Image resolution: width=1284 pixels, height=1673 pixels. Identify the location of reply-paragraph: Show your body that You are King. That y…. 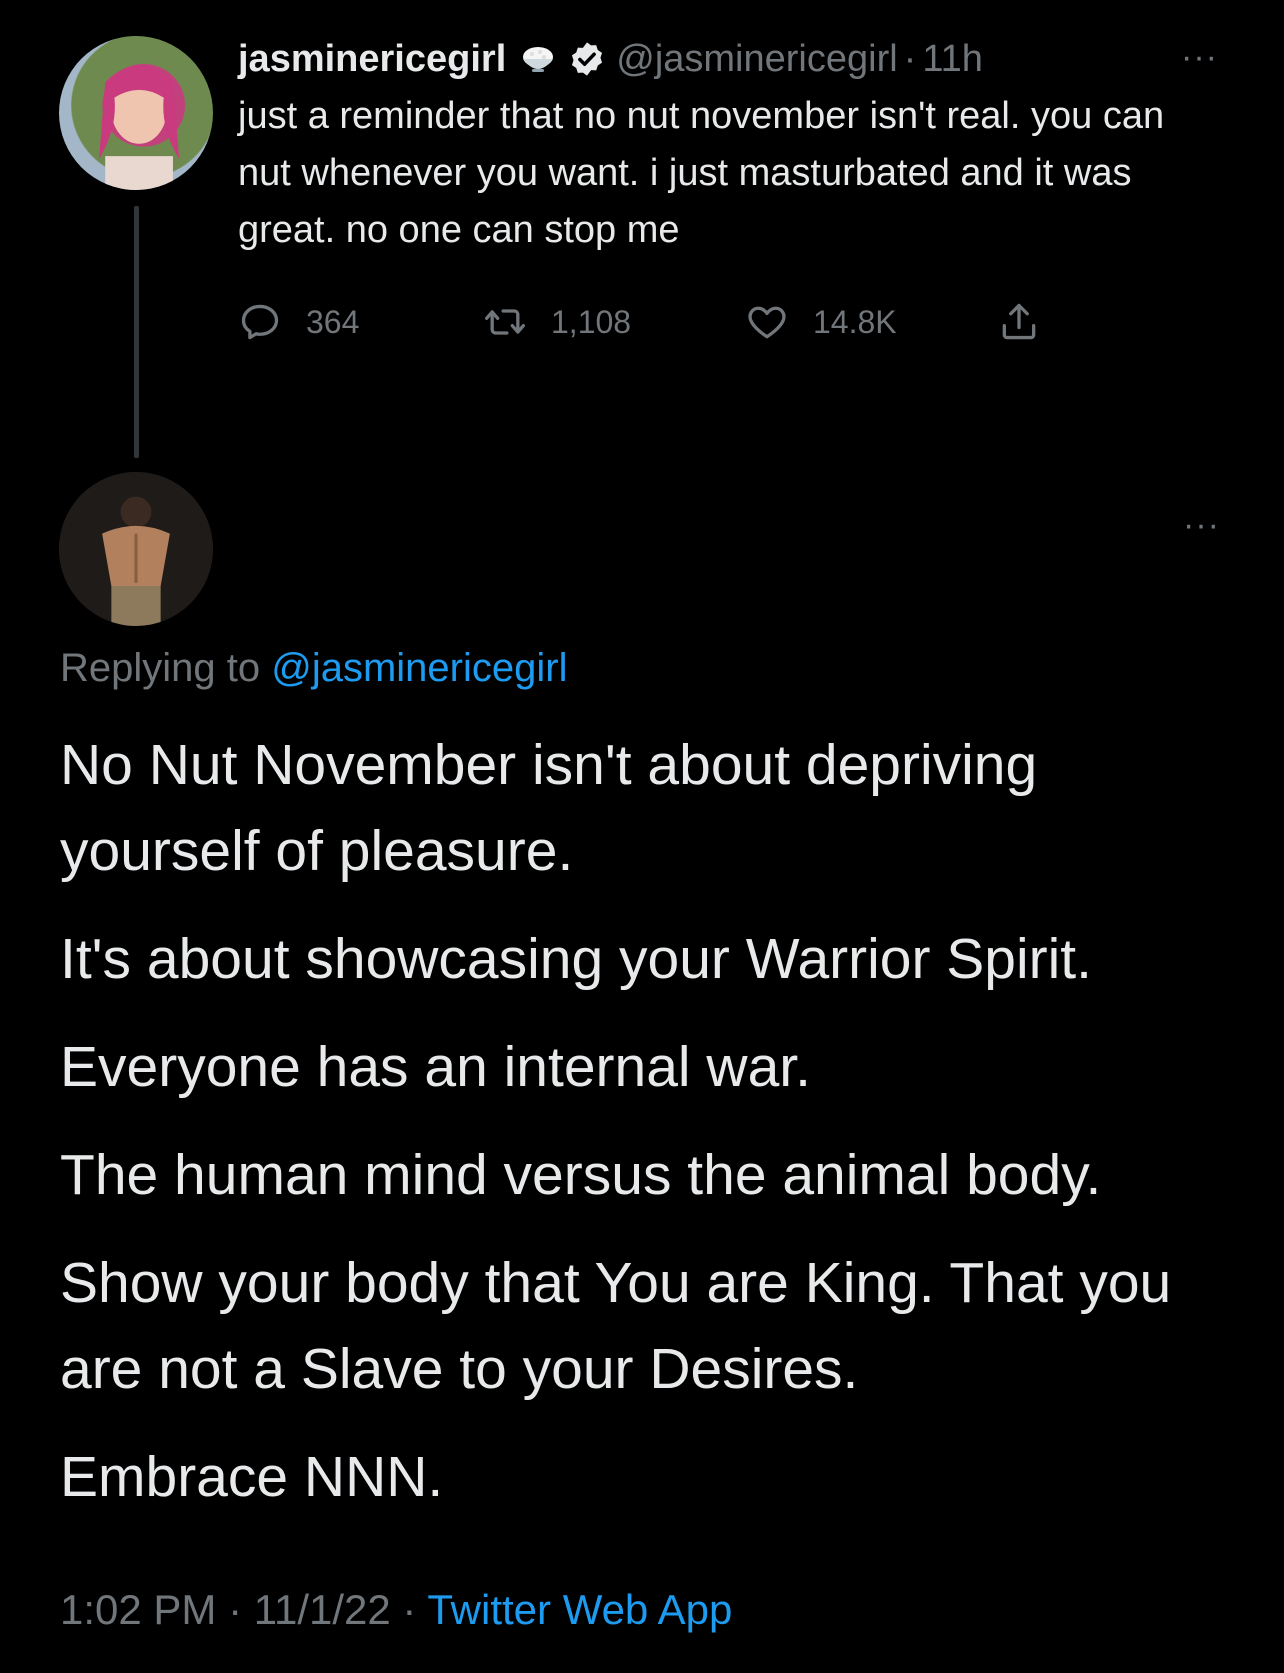
(616, 1326).